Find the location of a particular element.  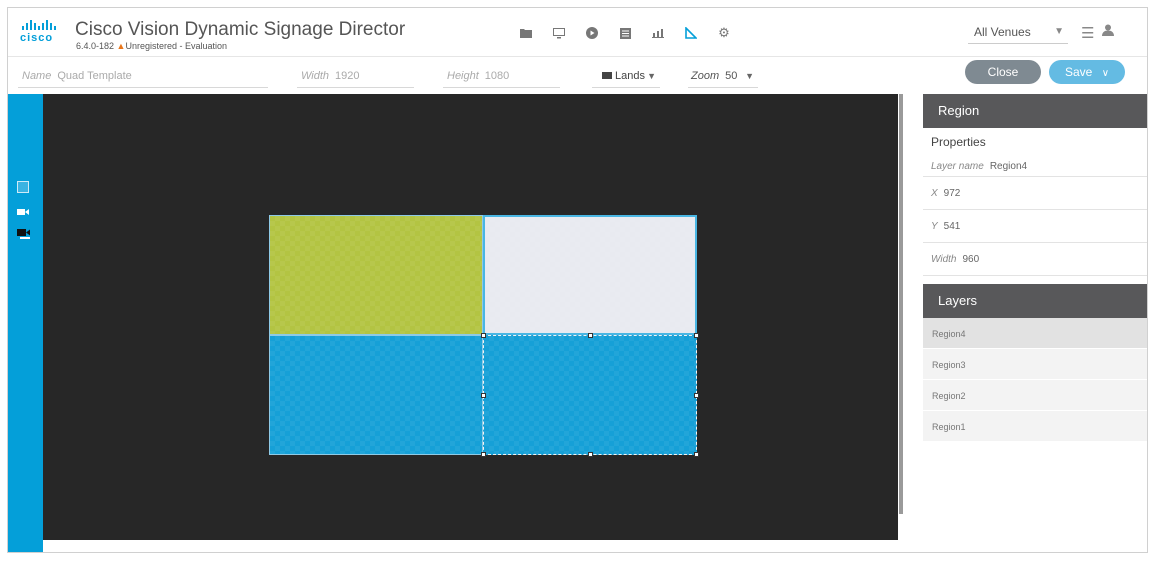

registration-status: Unregistered - Evaluation is located at coordinates (176, 46).